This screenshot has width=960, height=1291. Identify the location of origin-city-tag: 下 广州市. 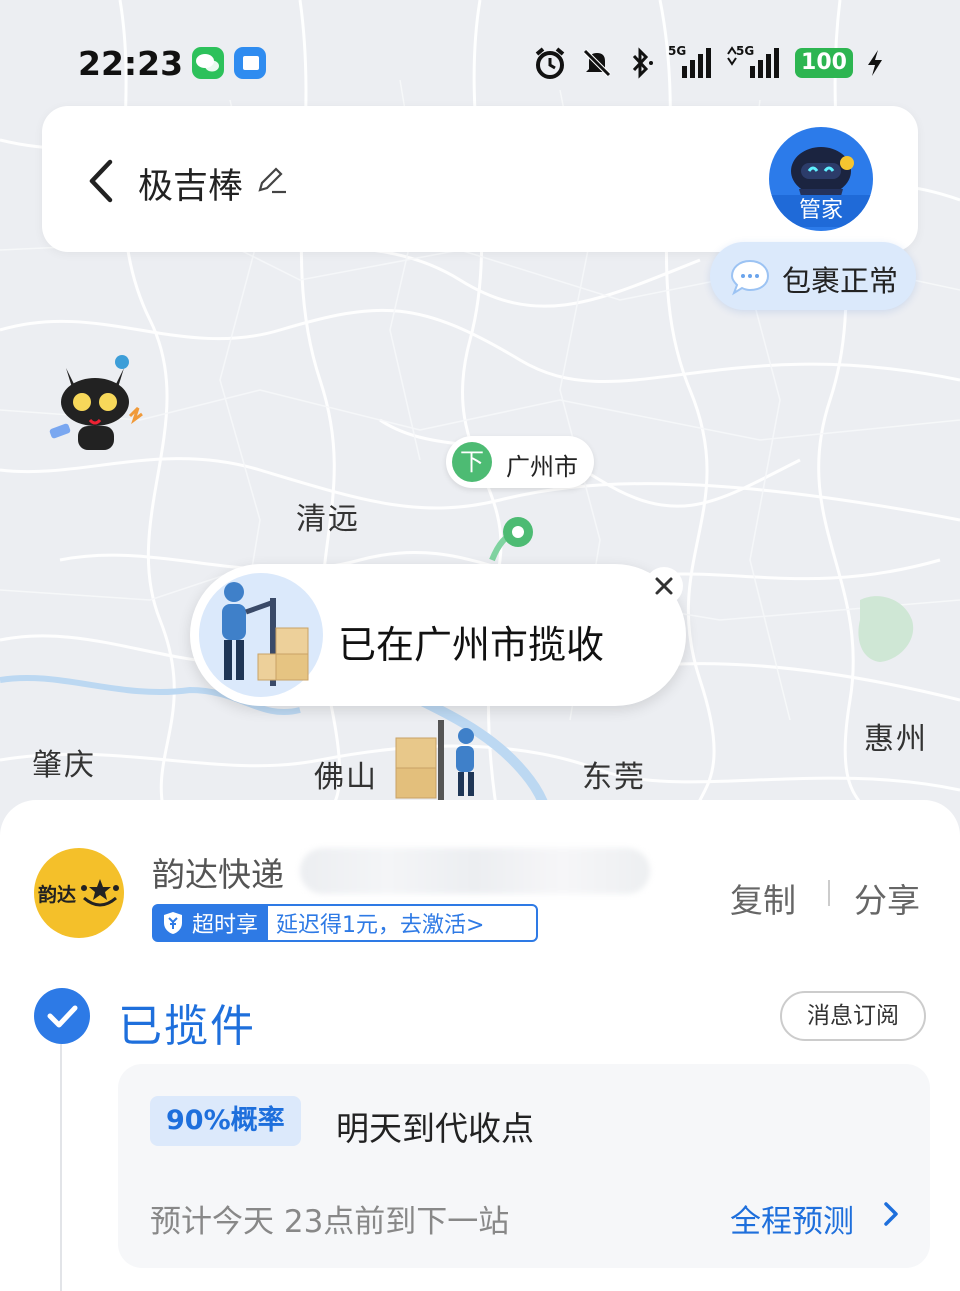
(520, 462).